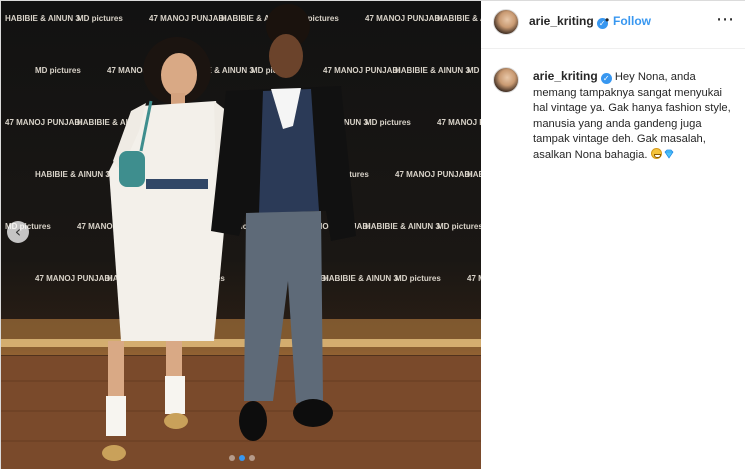 Image resolution: width=745 pixels, height=469 pixels. Describe the element at coordinates (241, 337) in the screenshot. I see `stage-lights` at that location.